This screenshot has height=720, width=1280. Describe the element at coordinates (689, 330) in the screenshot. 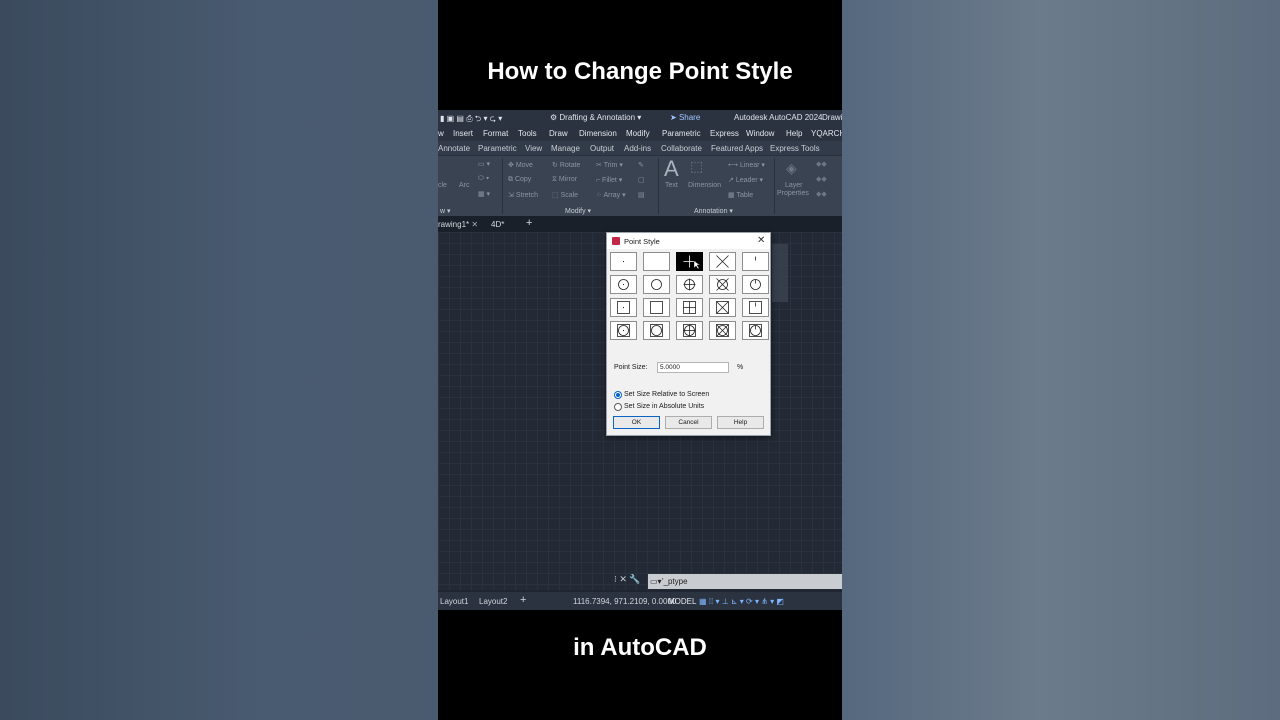

I see `point-style-circle-square-plus` at that location.